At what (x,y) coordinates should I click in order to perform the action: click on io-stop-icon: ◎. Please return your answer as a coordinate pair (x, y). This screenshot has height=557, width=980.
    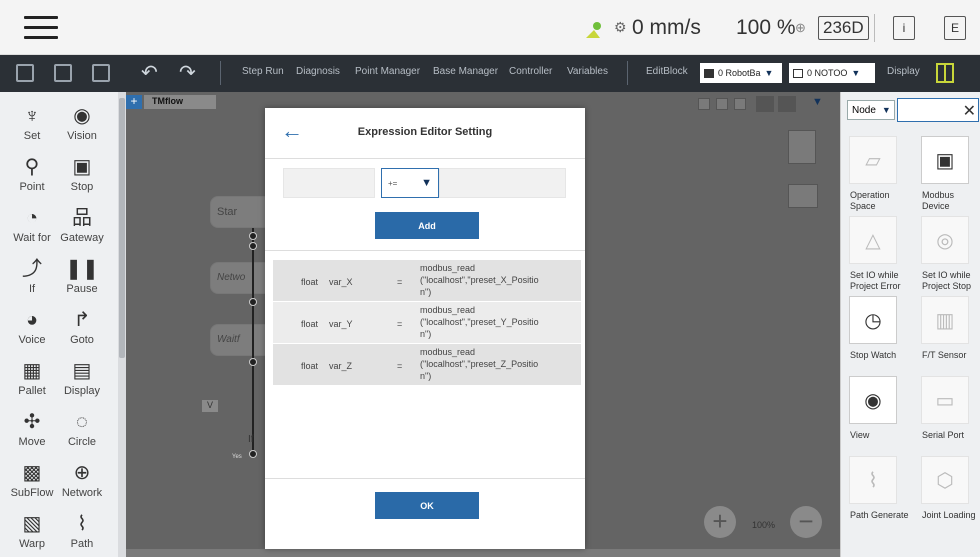
    Looking at the image, I should click on (945, 240).